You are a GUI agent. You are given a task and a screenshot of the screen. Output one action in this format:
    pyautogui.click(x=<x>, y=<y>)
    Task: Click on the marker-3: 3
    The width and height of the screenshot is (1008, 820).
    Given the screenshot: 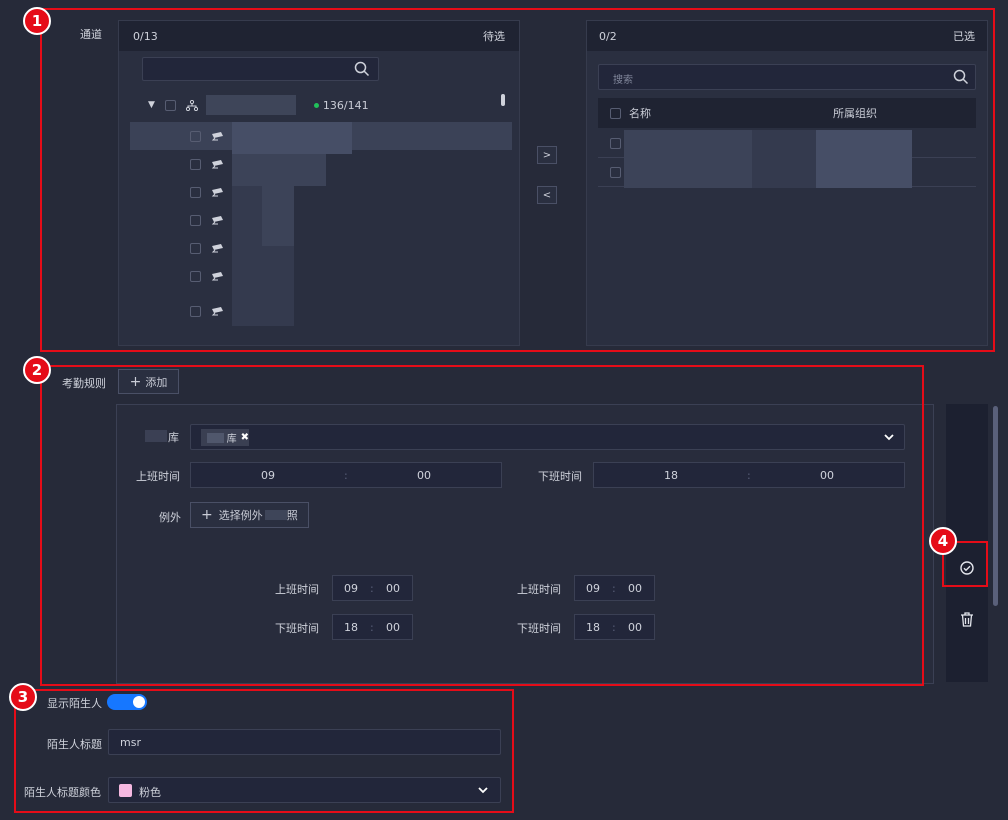 What is the action you would take?
    pyautogui.click(x=23, y=697)
    